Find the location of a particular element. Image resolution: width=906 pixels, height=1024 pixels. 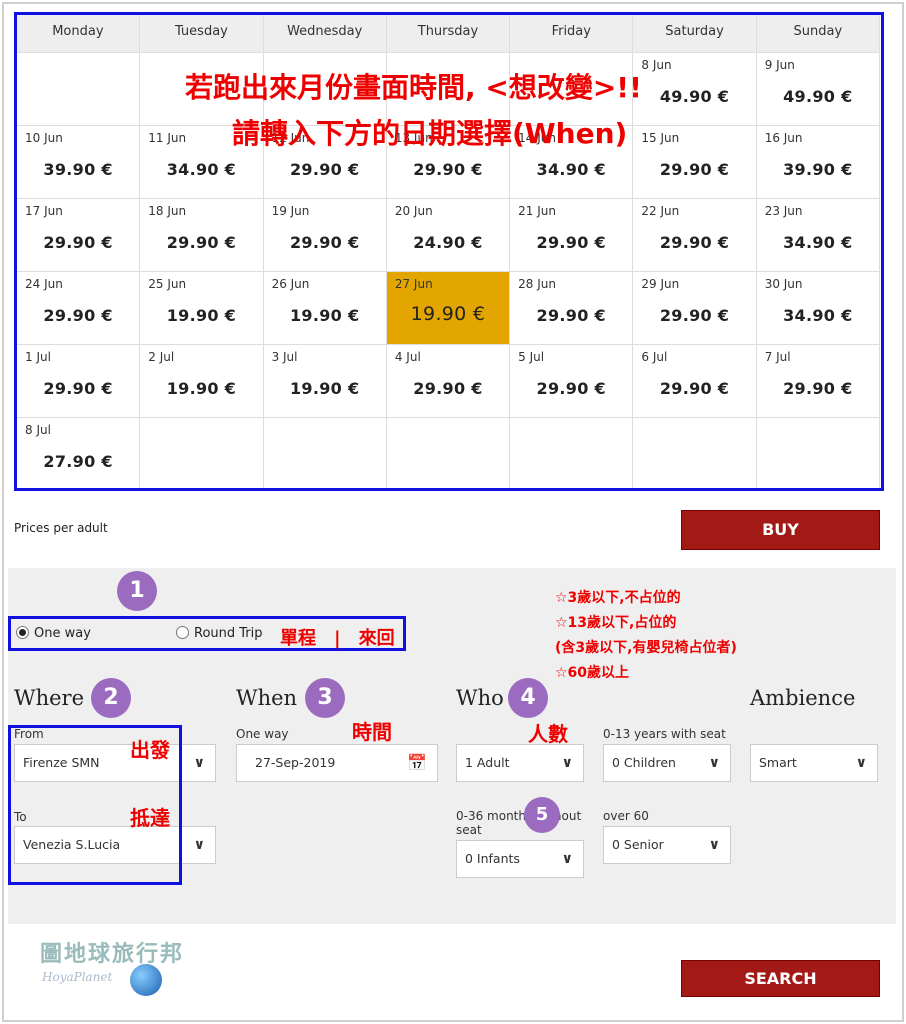

children-select: 0 Children ∨ is located at coordinates (667, 763).